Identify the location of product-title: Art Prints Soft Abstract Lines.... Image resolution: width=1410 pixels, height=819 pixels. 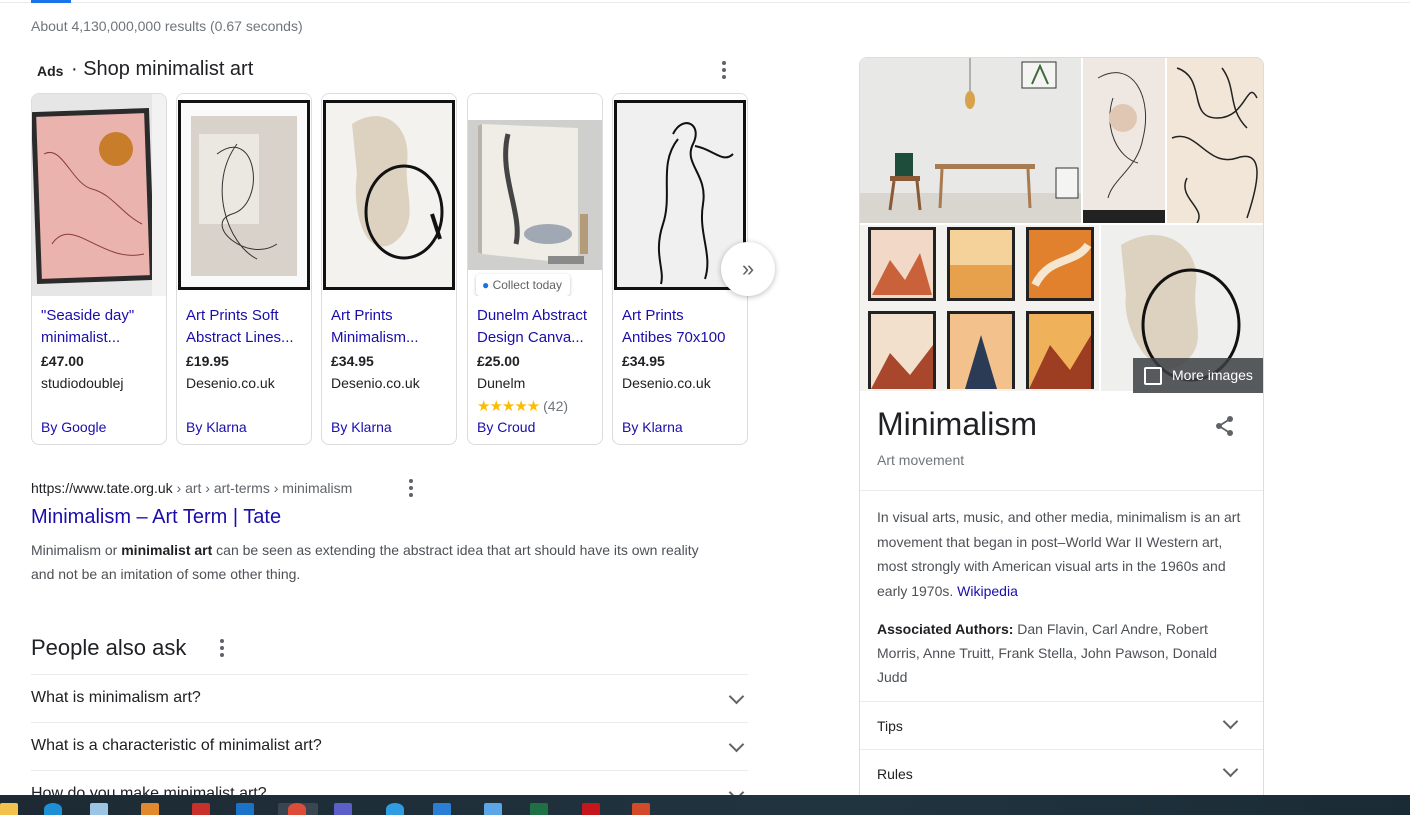
(245, 327).